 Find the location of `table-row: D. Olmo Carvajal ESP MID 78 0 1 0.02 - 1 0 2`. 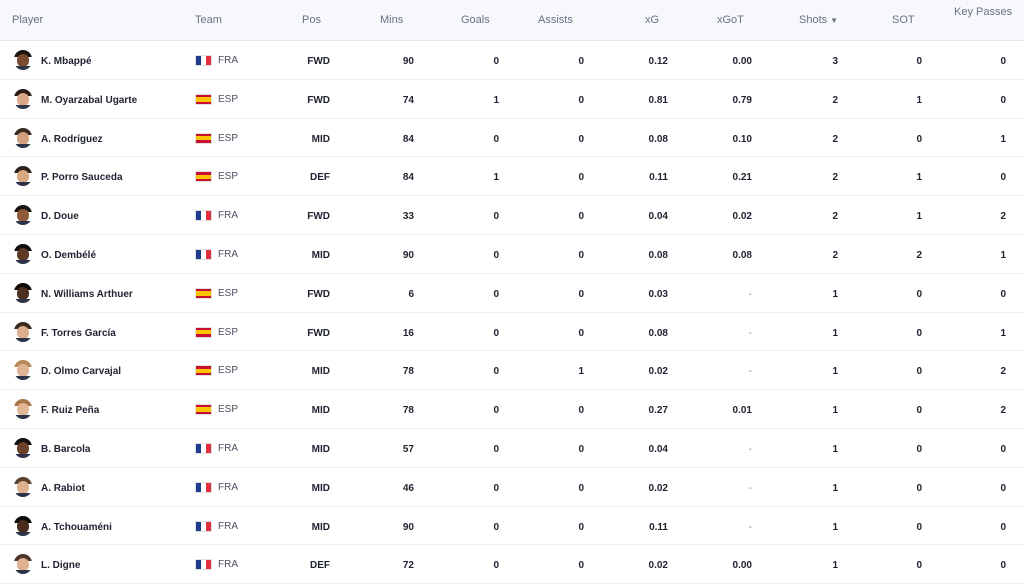

table-row: D. Olmo Carvajal ESP MID 78 0 1 0.02 - 1 0 2 is located at coordinates (512, 371).